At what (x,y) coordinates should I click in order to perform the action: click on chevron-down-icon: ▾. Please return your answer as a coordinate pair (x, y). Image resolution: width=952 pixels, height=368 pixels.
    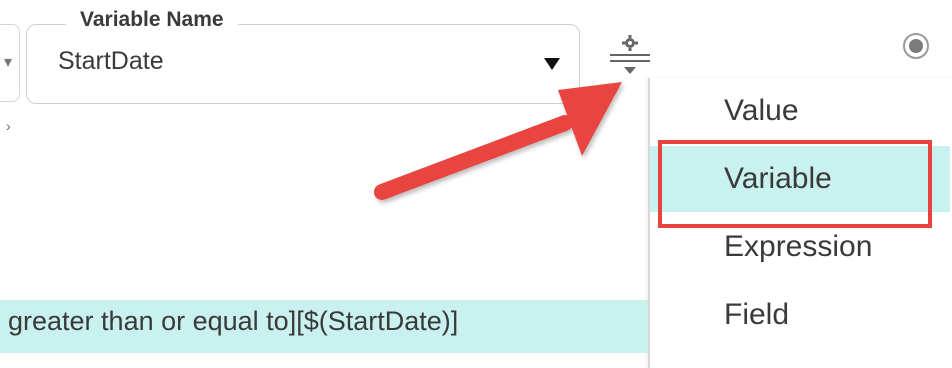
    Looking at the image, I should click on (8, 62).